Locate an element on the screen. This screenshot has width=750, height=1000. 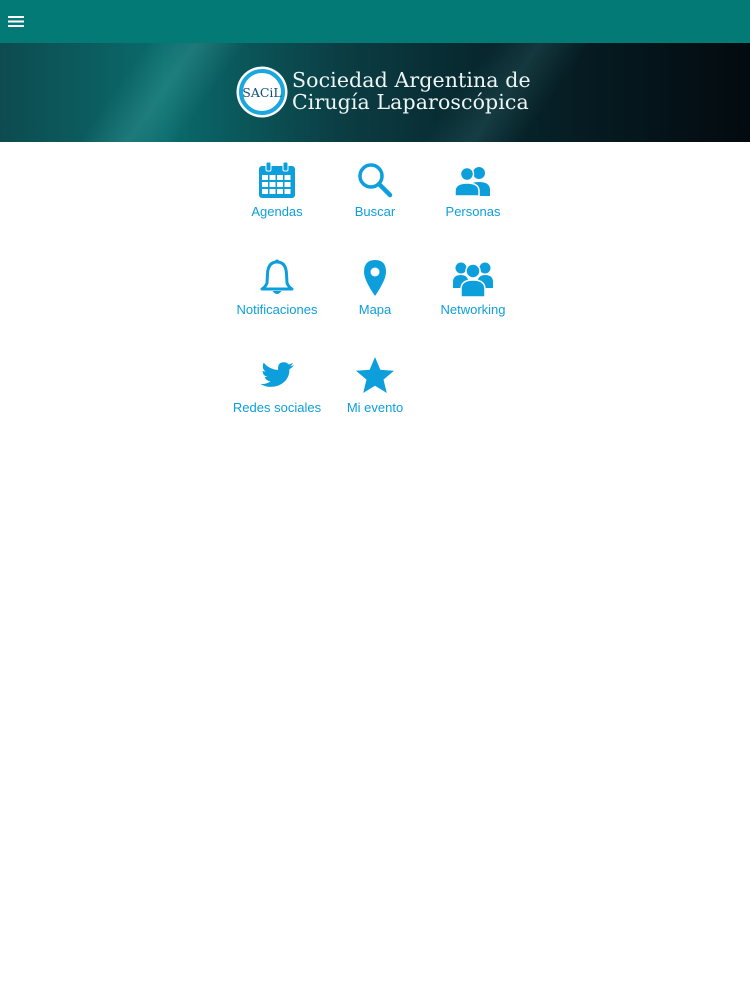
tile-networking: Networking is located at coordinates (473, 294).